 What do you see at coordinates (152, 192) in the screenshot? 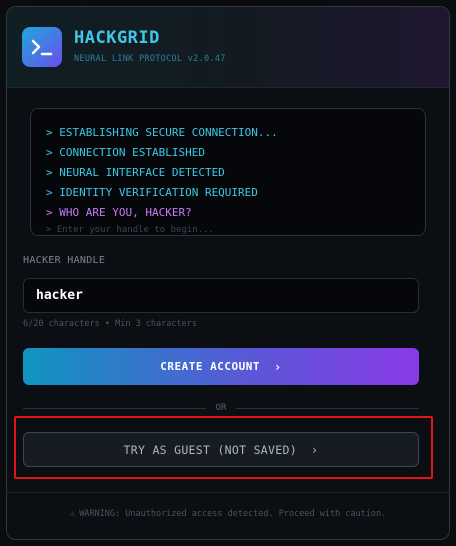
I see `terminal-line: > IDENTITY VERIFICATION REQUIRED` at bounding box center [152, 192].